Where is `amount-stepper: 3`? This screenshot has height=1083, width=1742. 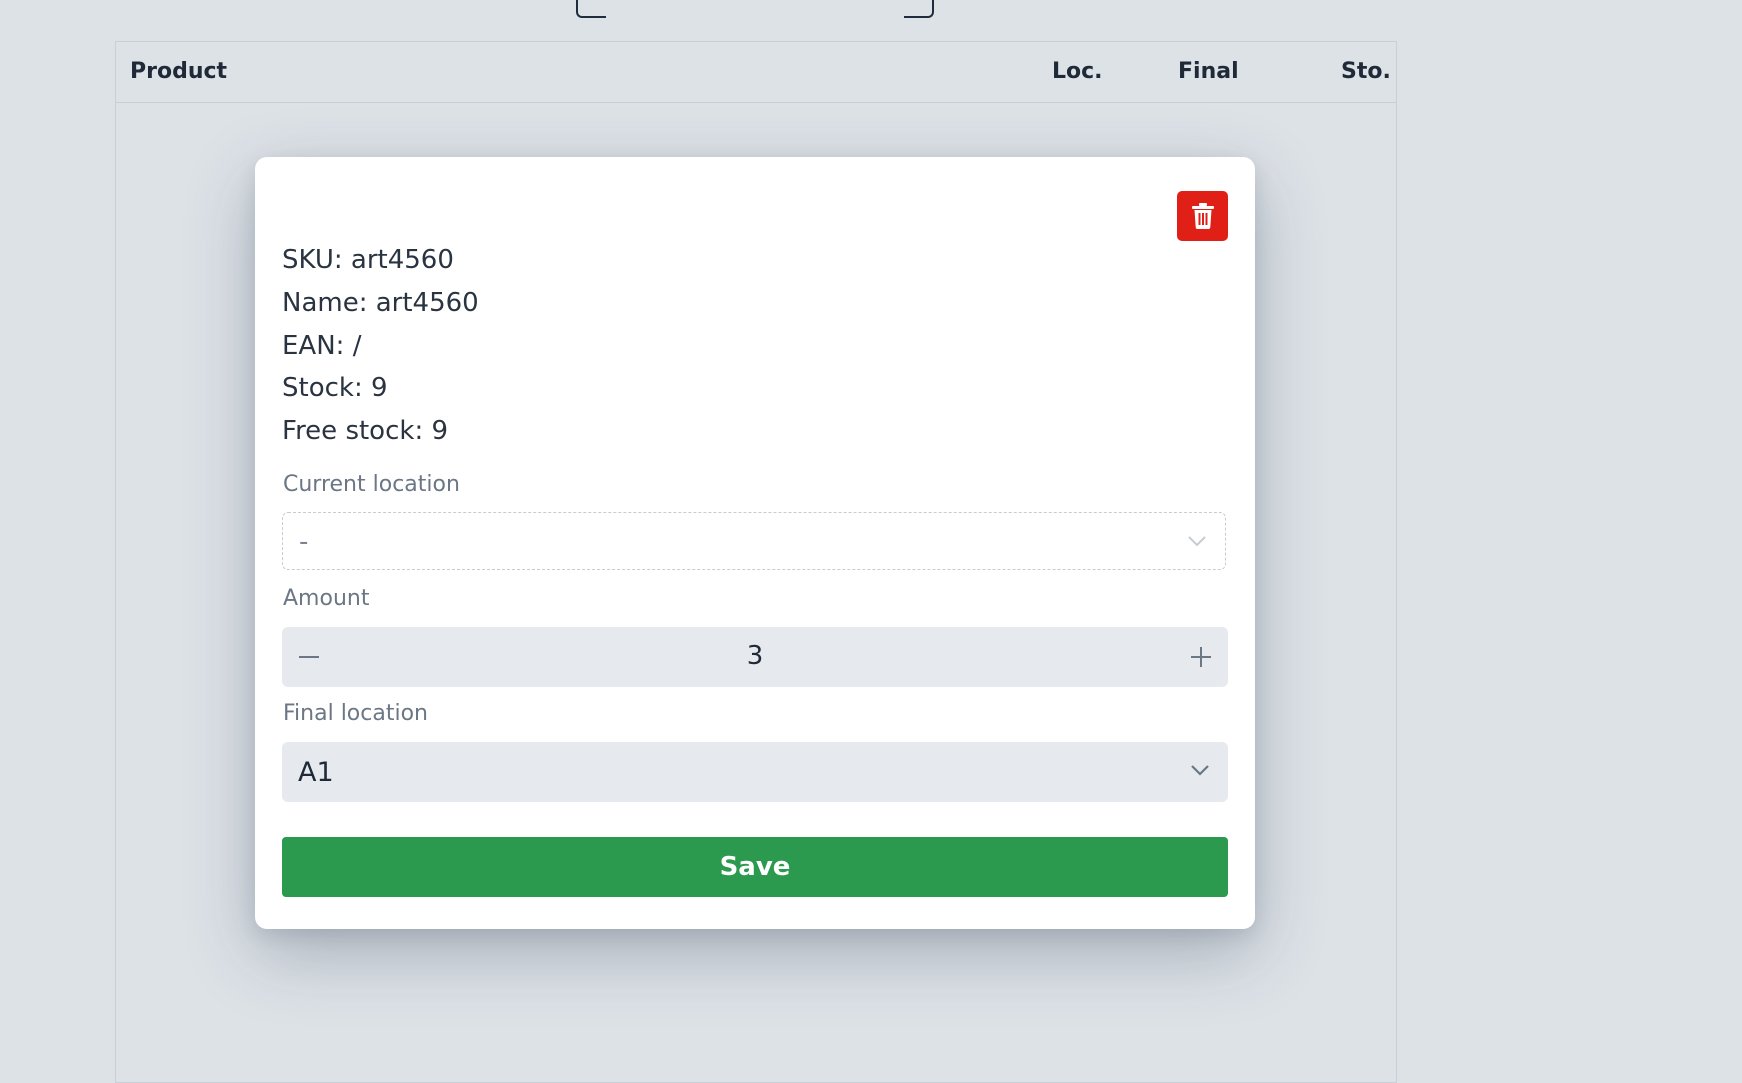 amount-stepper: 3 is located at coordinates (755, 657).